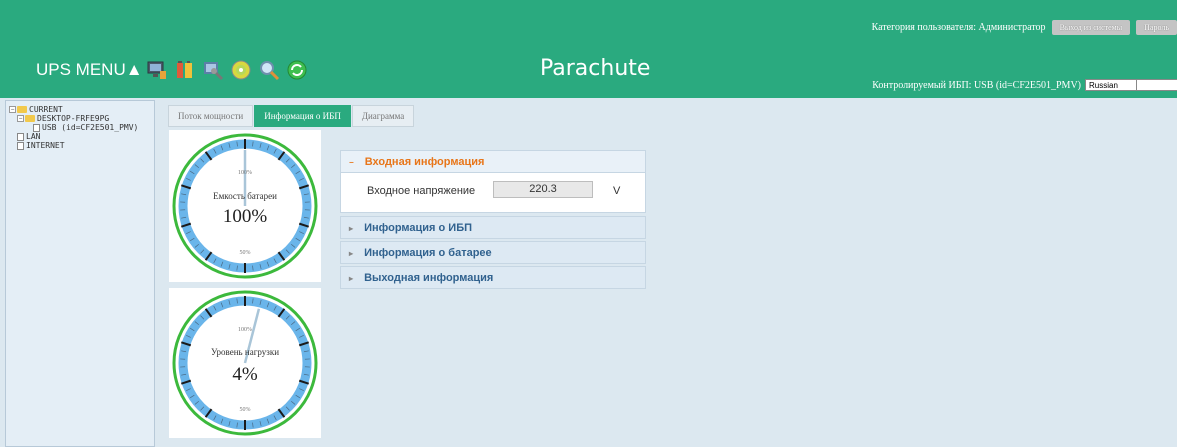  Describe the element at coordinates (81, 145) in the screenshot. I see `tree-item-internet: INTERNET` at that location.